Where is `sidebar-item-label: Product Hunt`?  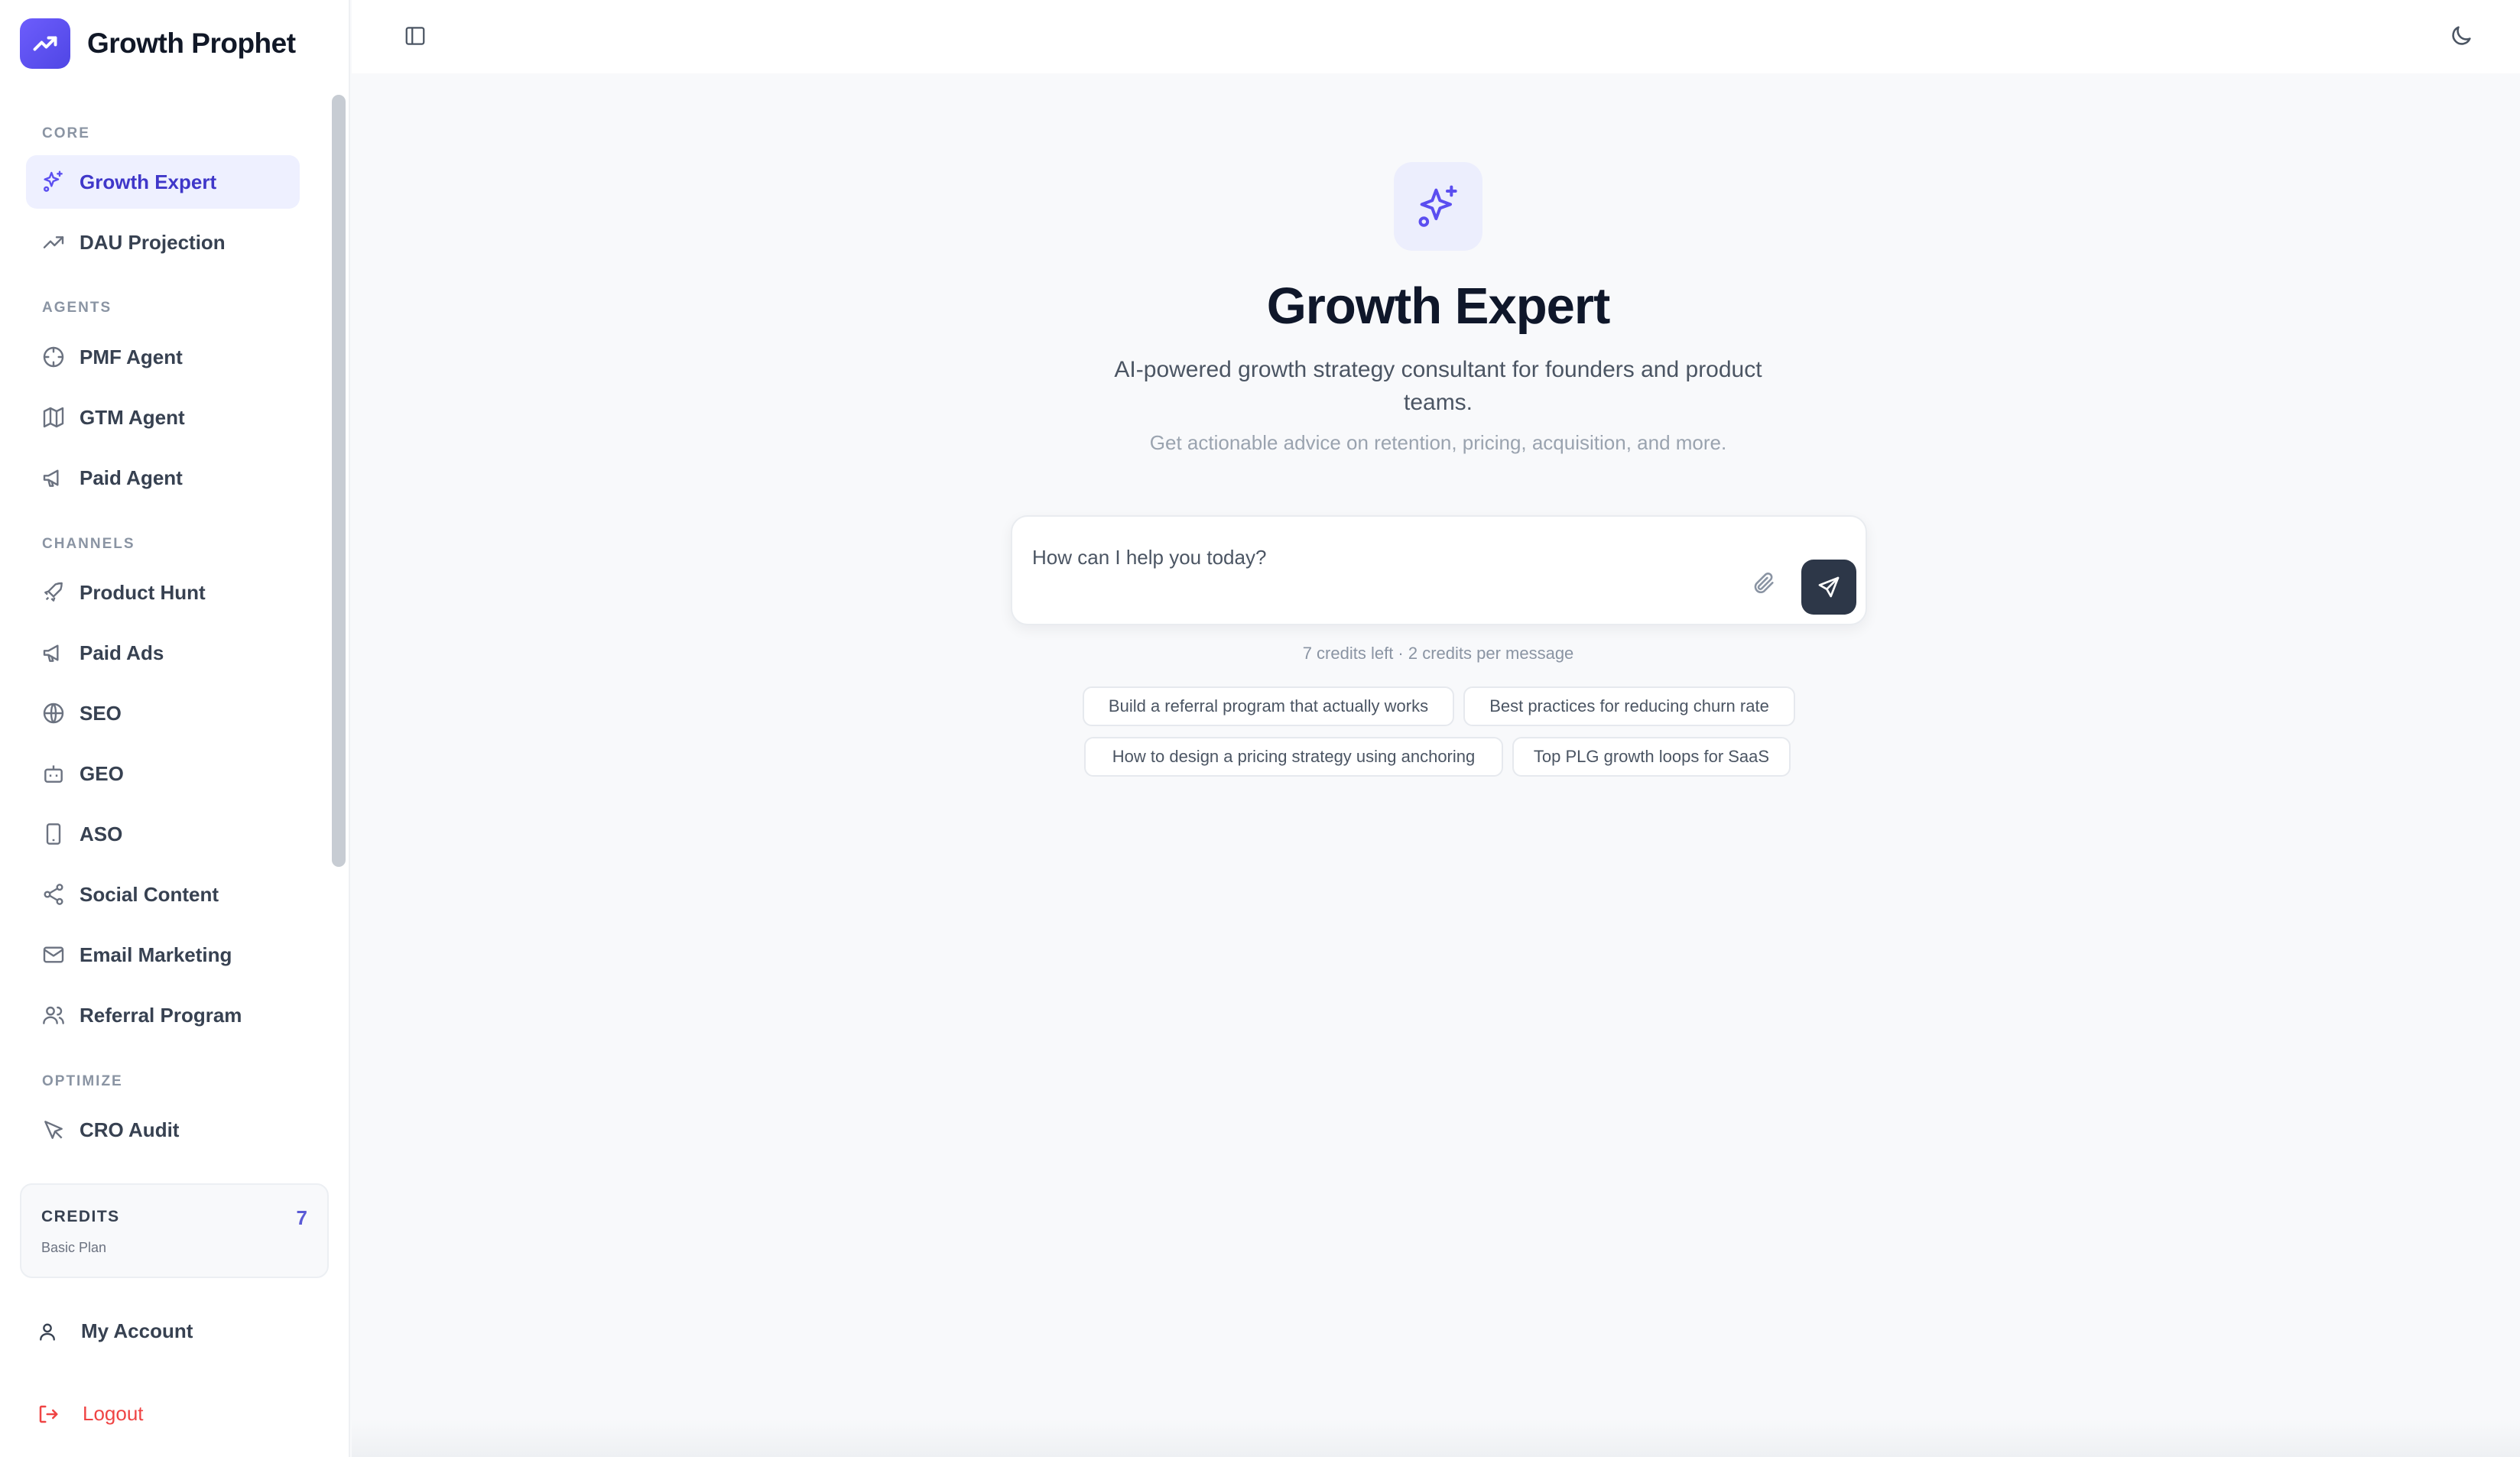
sidebar-item-label: Product Hunt is located at coordinates (143, 592).